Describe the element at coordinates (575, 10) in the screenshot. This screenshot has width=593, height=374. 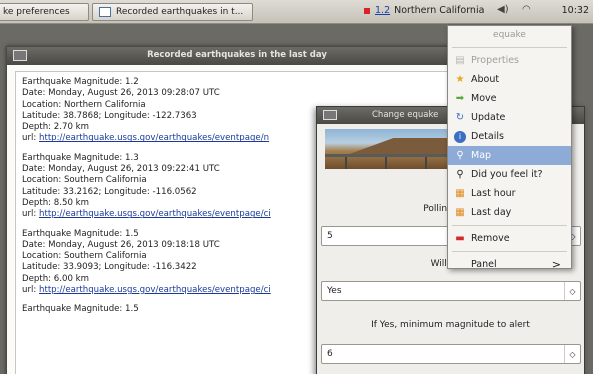
I see `clock: 10:32` at that location.